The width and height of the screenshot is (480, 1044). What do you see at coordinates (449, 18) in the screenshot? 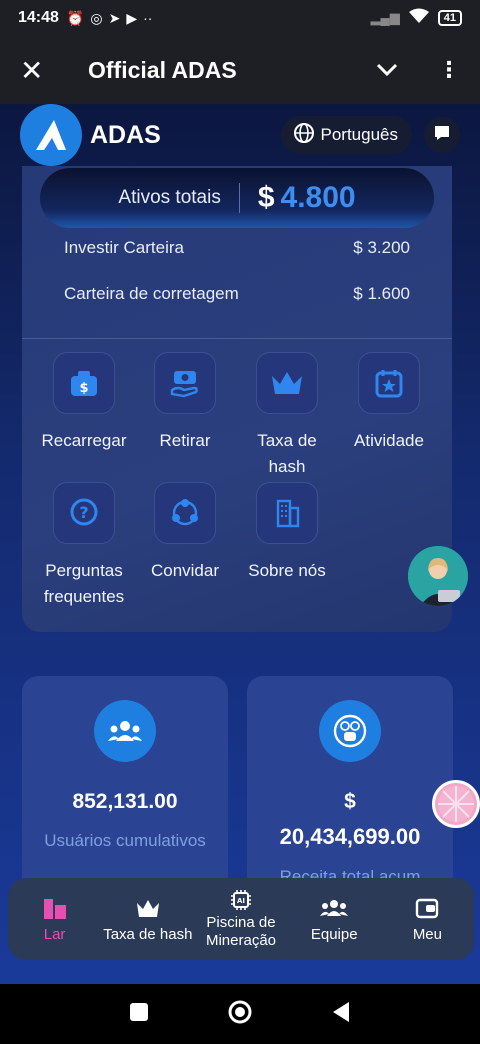
I see `battery-indicator: 41` at bounding box center [449, 18].